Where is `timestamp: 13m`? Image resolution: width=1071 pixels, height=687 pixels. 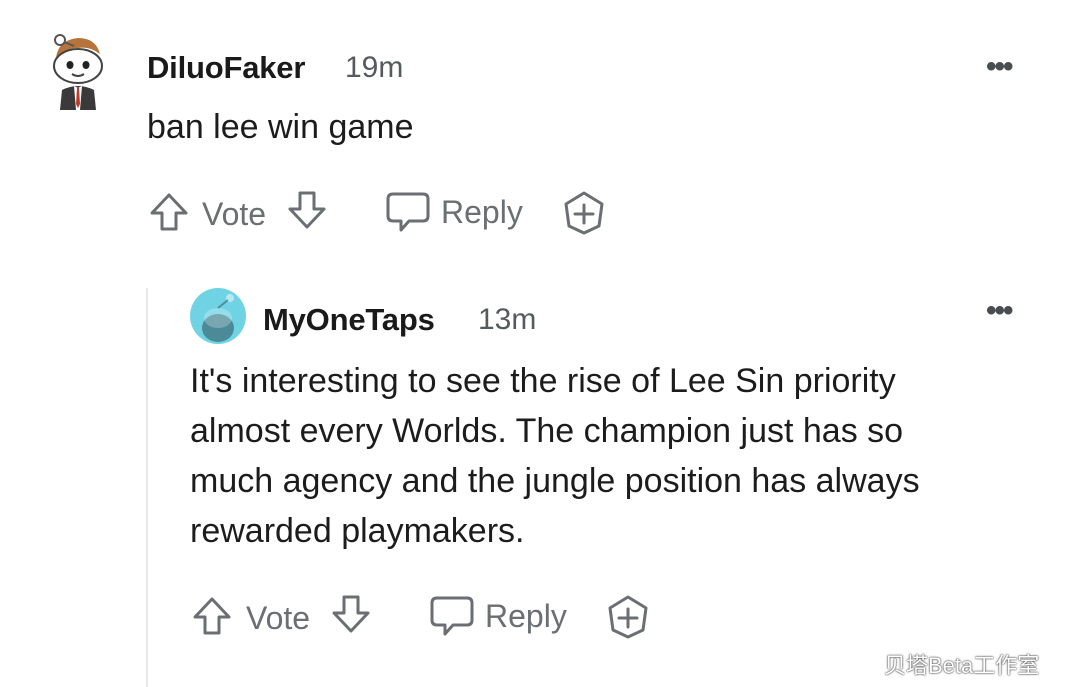
timestamp: 13m is located at coordinates (507, 319).